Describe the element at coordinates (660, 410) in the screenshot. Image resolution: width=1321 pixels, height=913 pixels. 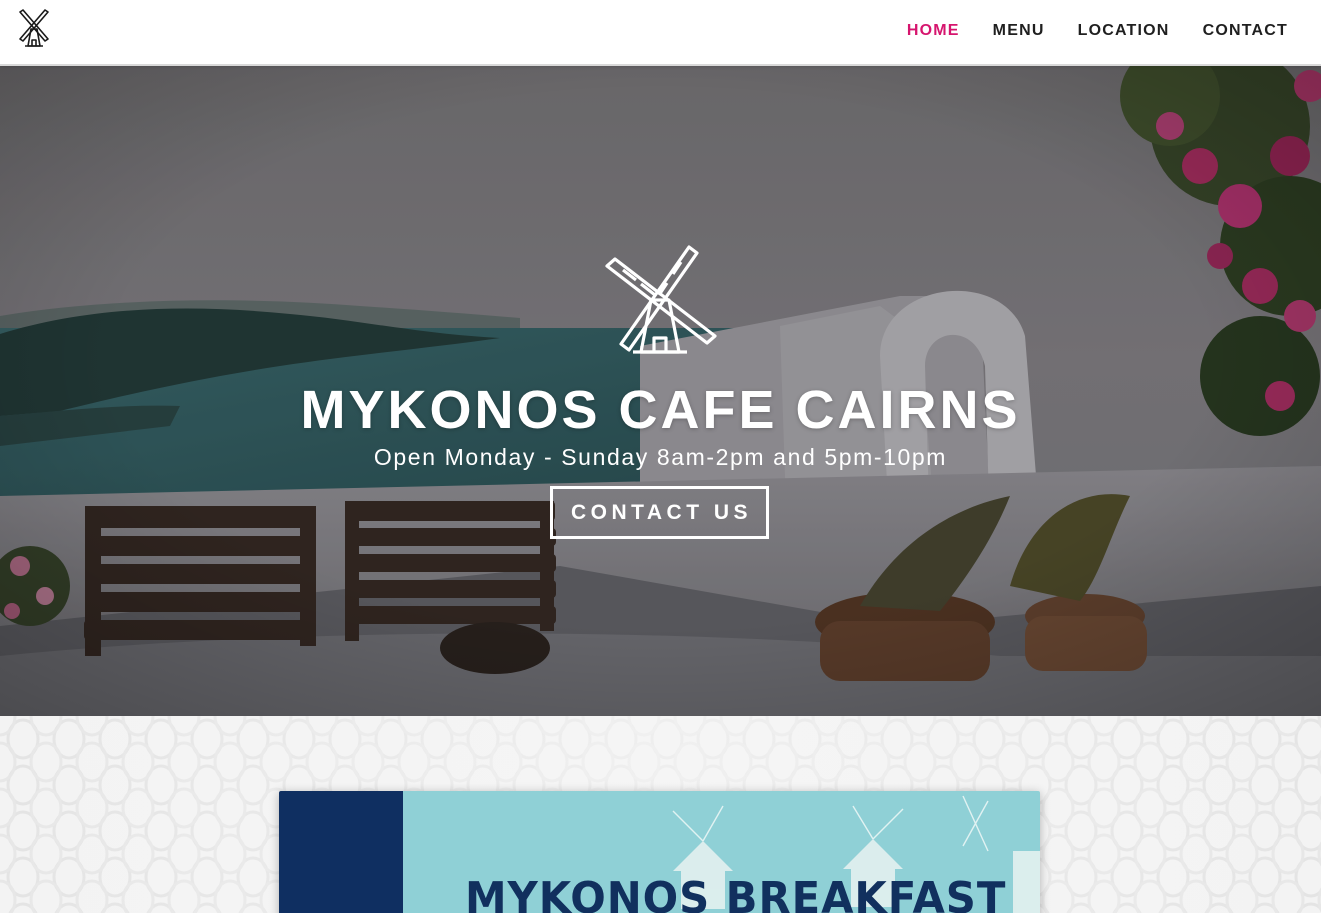
I see `hero-title: MYKONOS CAFE CAIRNS` at that location.